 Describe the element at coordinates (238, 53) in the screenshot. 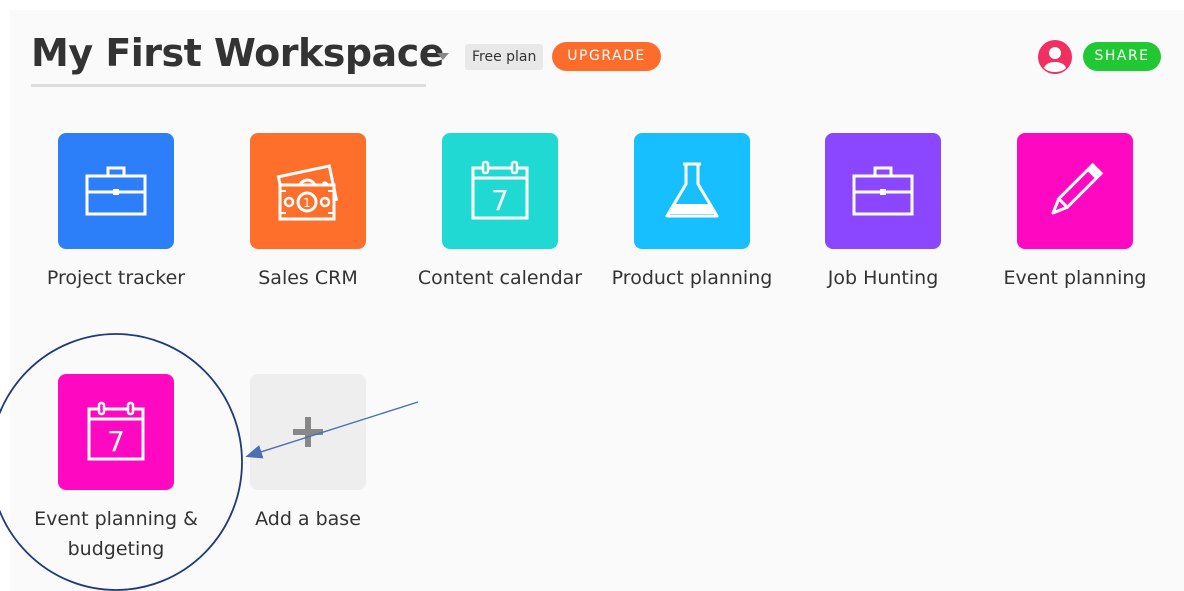

I see `workspace-title: My First Workspace` at that location.